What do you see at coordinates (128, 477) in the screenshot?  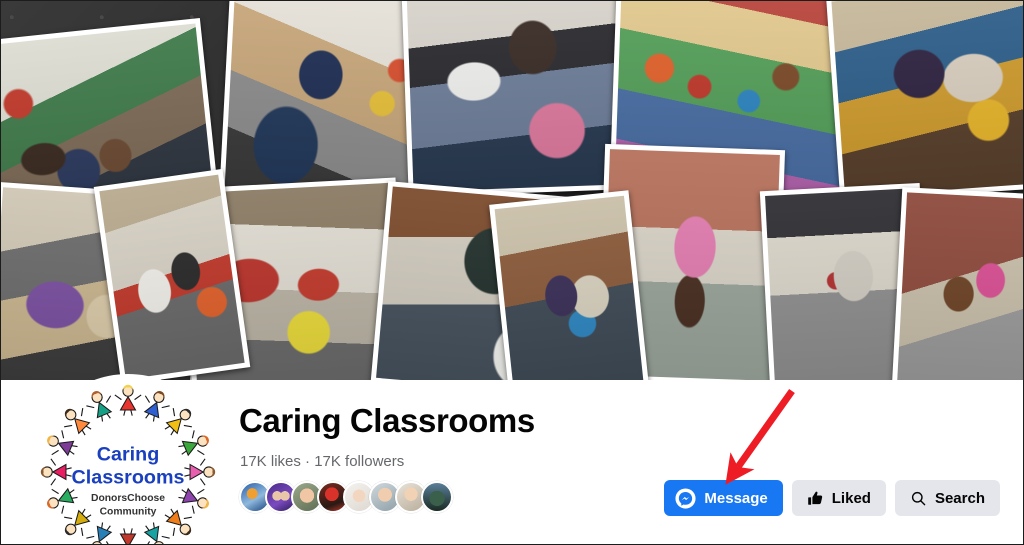 I see `logo-line-2: Classrooms` at bounding box center [128, 477].